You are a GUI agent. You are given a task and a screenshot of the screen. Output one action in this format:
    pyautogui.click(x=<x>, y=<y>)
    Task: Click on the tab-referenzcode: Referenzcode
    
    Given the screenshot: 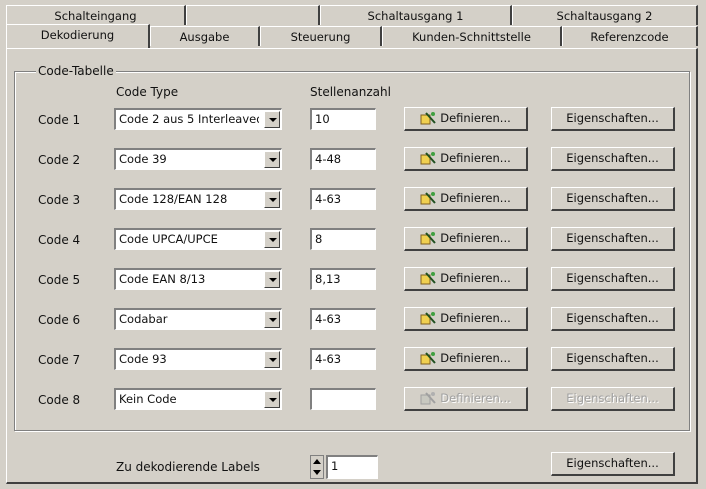 What is the action you would take?
    pyautogui.click(x=630, y=36)
    